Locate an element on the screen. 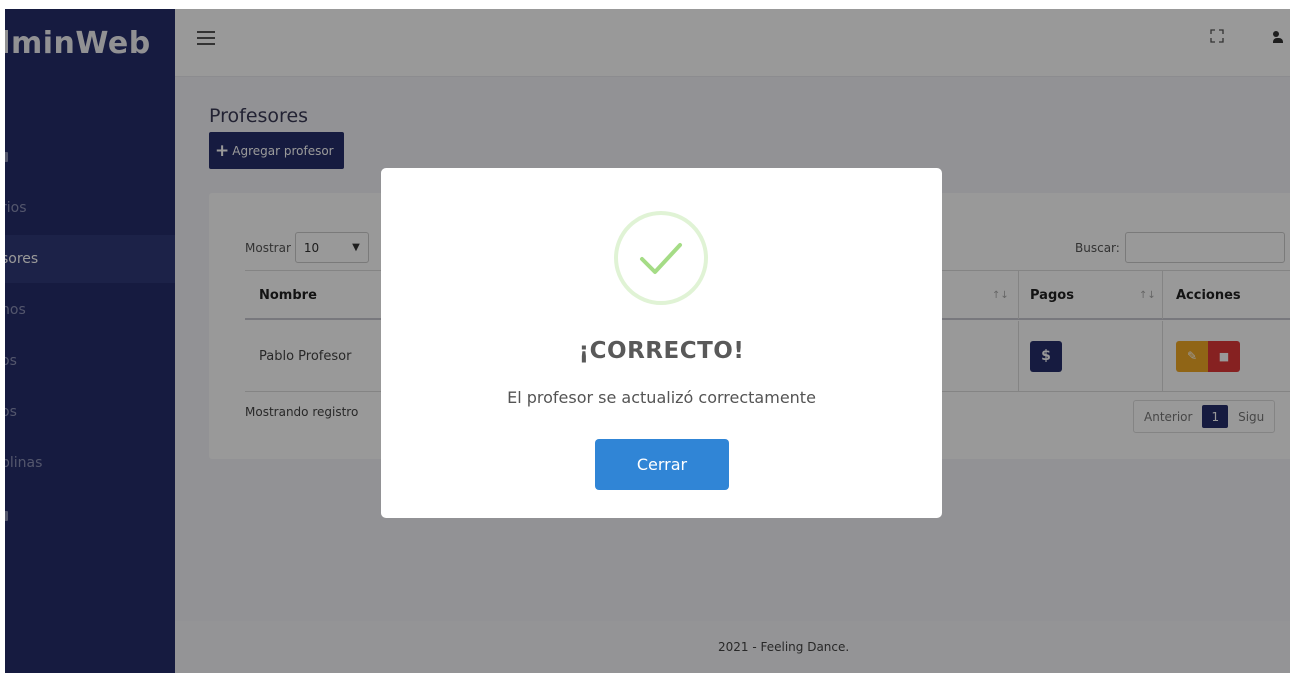 This screenshot has height=673, width=1290. close-button: Cerrar is located at coordinates (662, 464).